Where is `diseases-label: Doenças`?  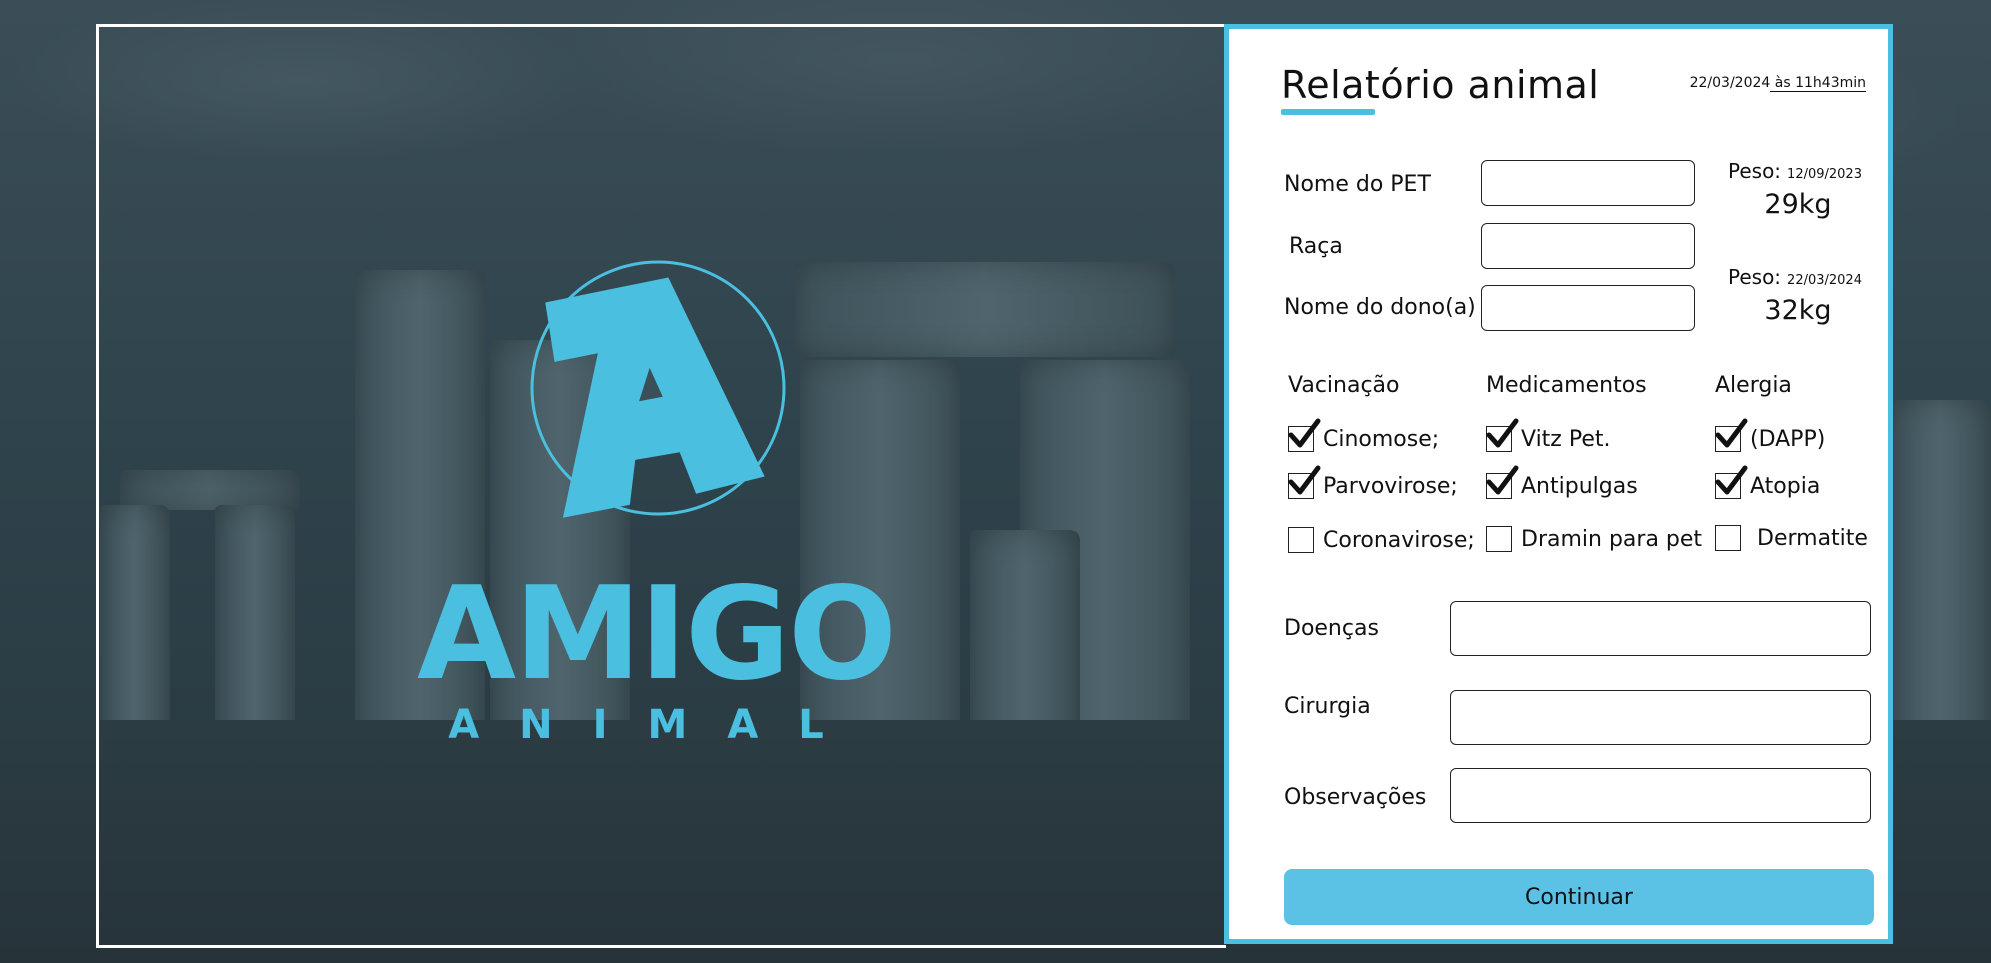
diseases-label: Doenças is located at coordinates (1331, 628).